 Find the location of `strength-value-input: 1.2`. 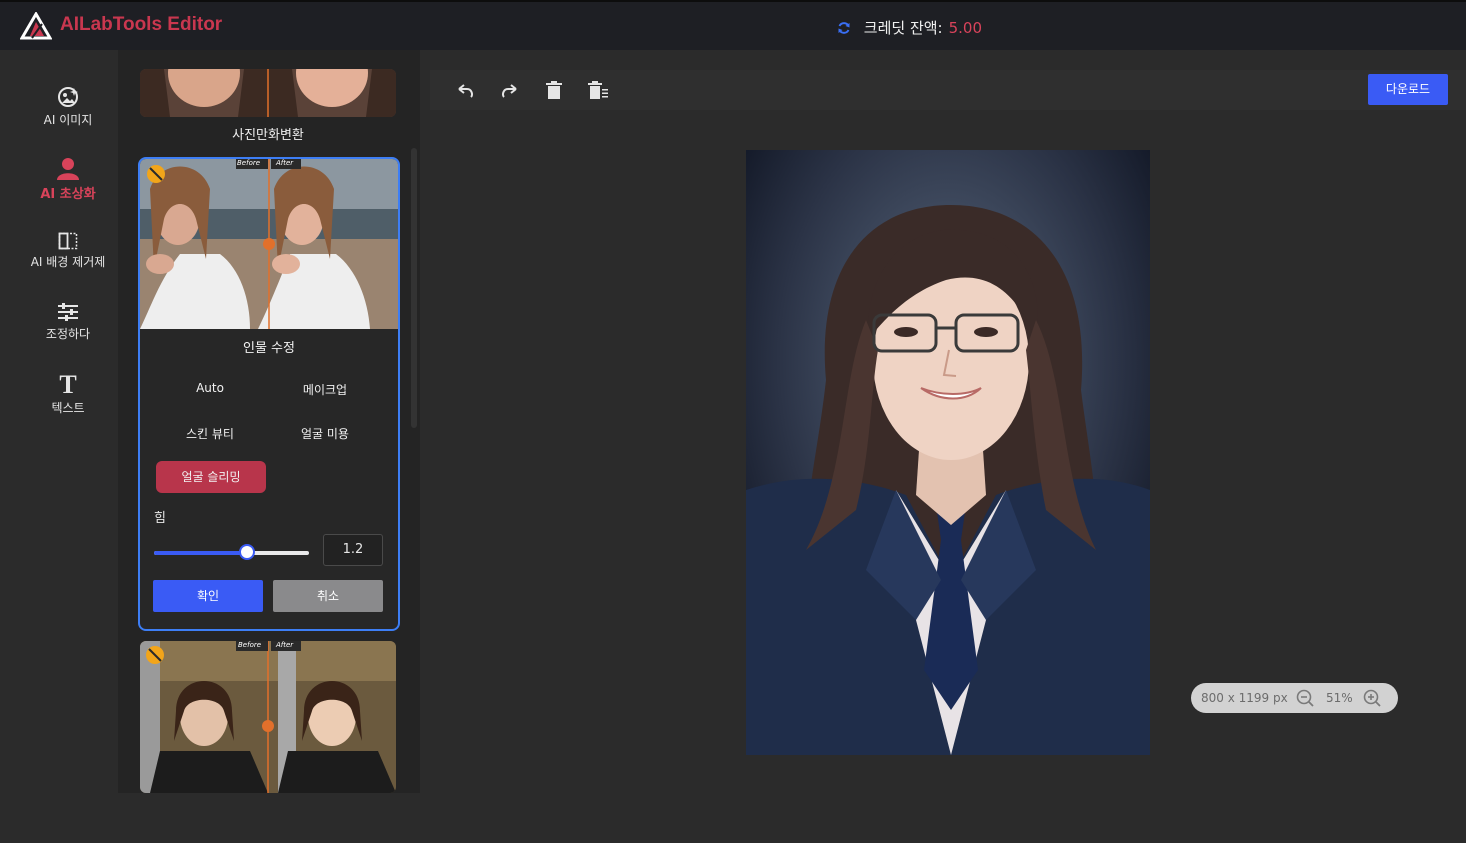

strength-value-input: 1.2 is located at coordinates (353, 550).